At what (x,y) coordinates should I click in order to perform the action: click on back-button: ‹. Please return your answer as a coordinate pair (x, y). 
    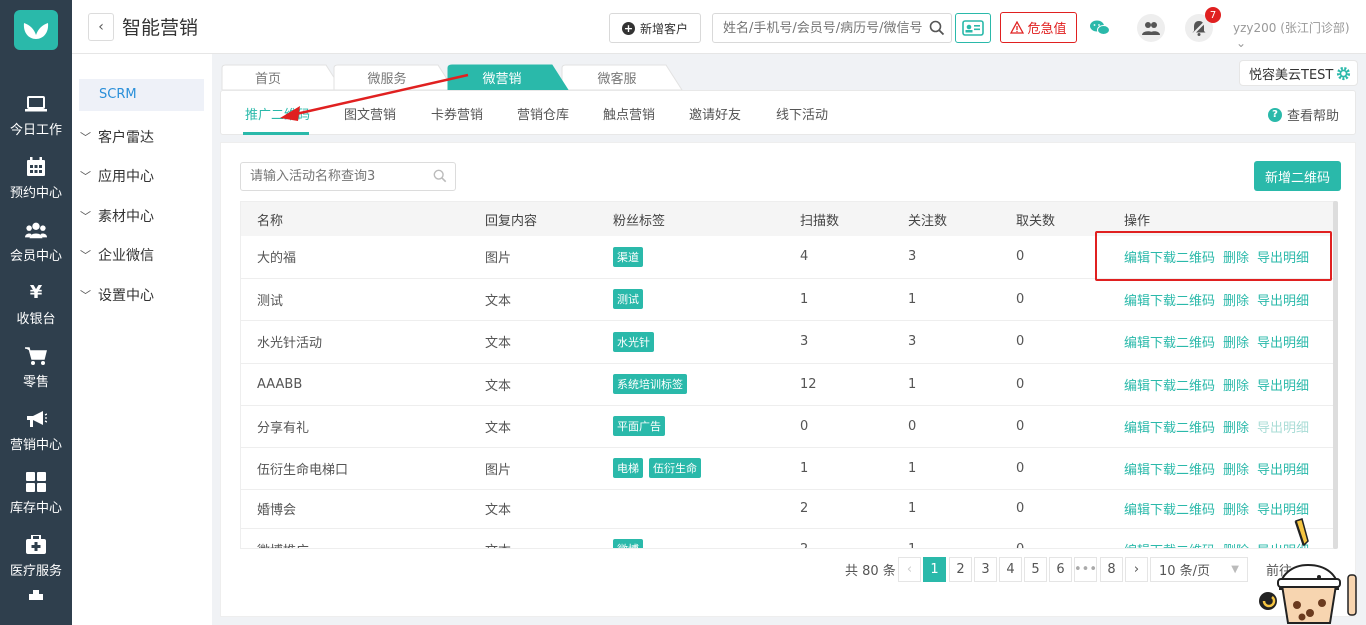
    Looking at the image, I should click on (101, 27).